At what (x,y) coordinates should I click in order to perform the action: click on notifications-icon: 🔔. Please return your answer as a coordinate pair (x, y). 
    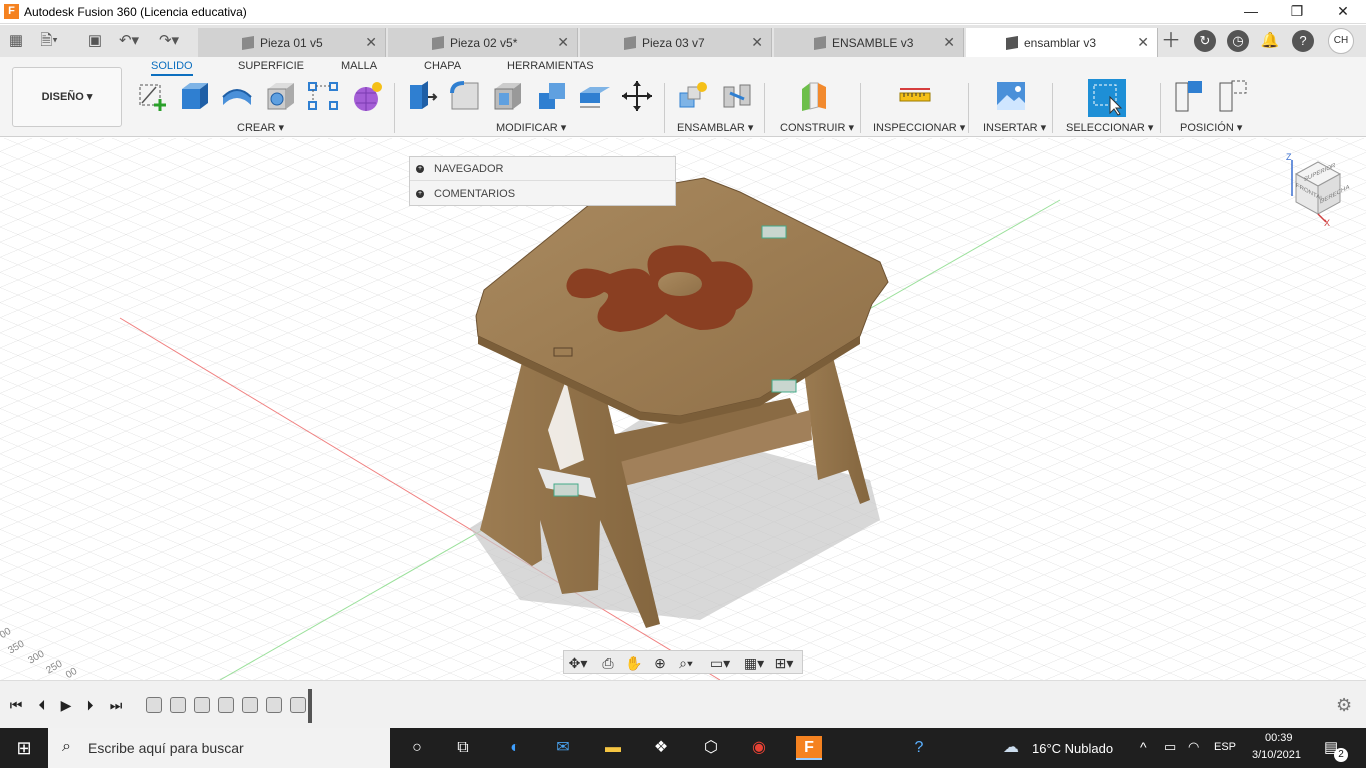
    Looking at the image, I should click on (1270, 41).